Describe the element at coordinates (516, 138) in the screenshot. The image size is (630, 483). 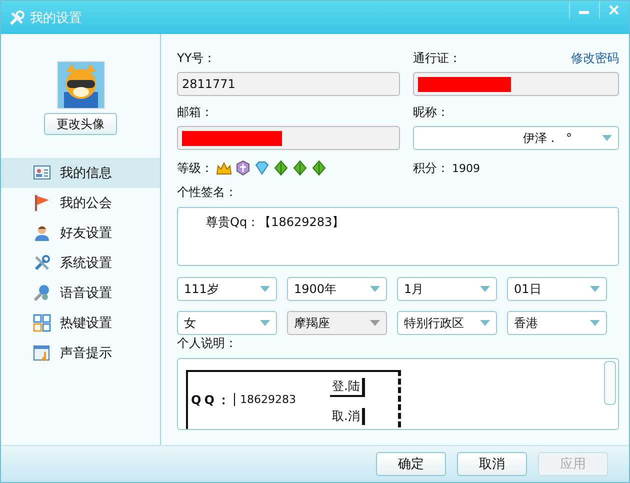
I see `nickname-dropdown: 伊泽 . °` at that location.